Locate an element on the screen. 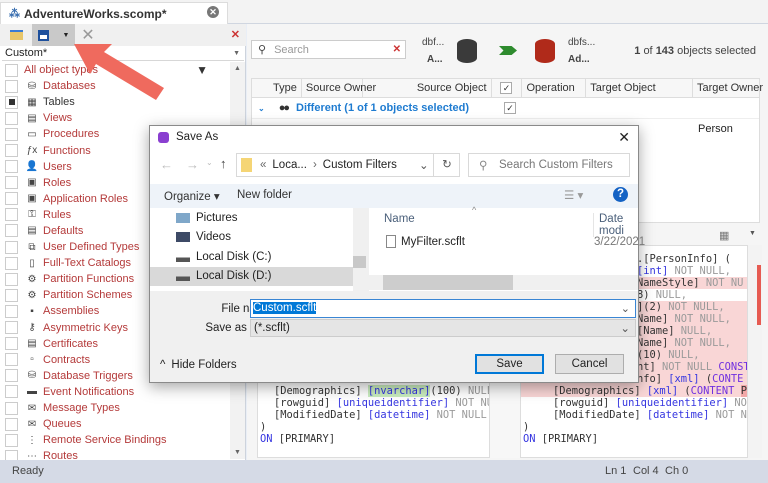 The width and height of the screenshot is (768, 483). clear-search-icon: ✕ is located at coordinates (397, 49).